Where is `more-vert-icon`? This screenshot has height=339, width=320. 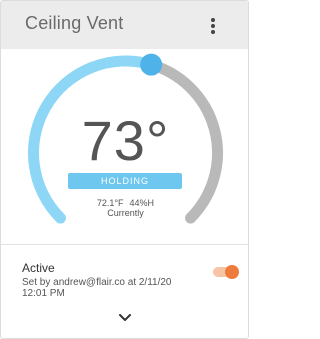 more-vert-icon is located at coordinates (213, 26).